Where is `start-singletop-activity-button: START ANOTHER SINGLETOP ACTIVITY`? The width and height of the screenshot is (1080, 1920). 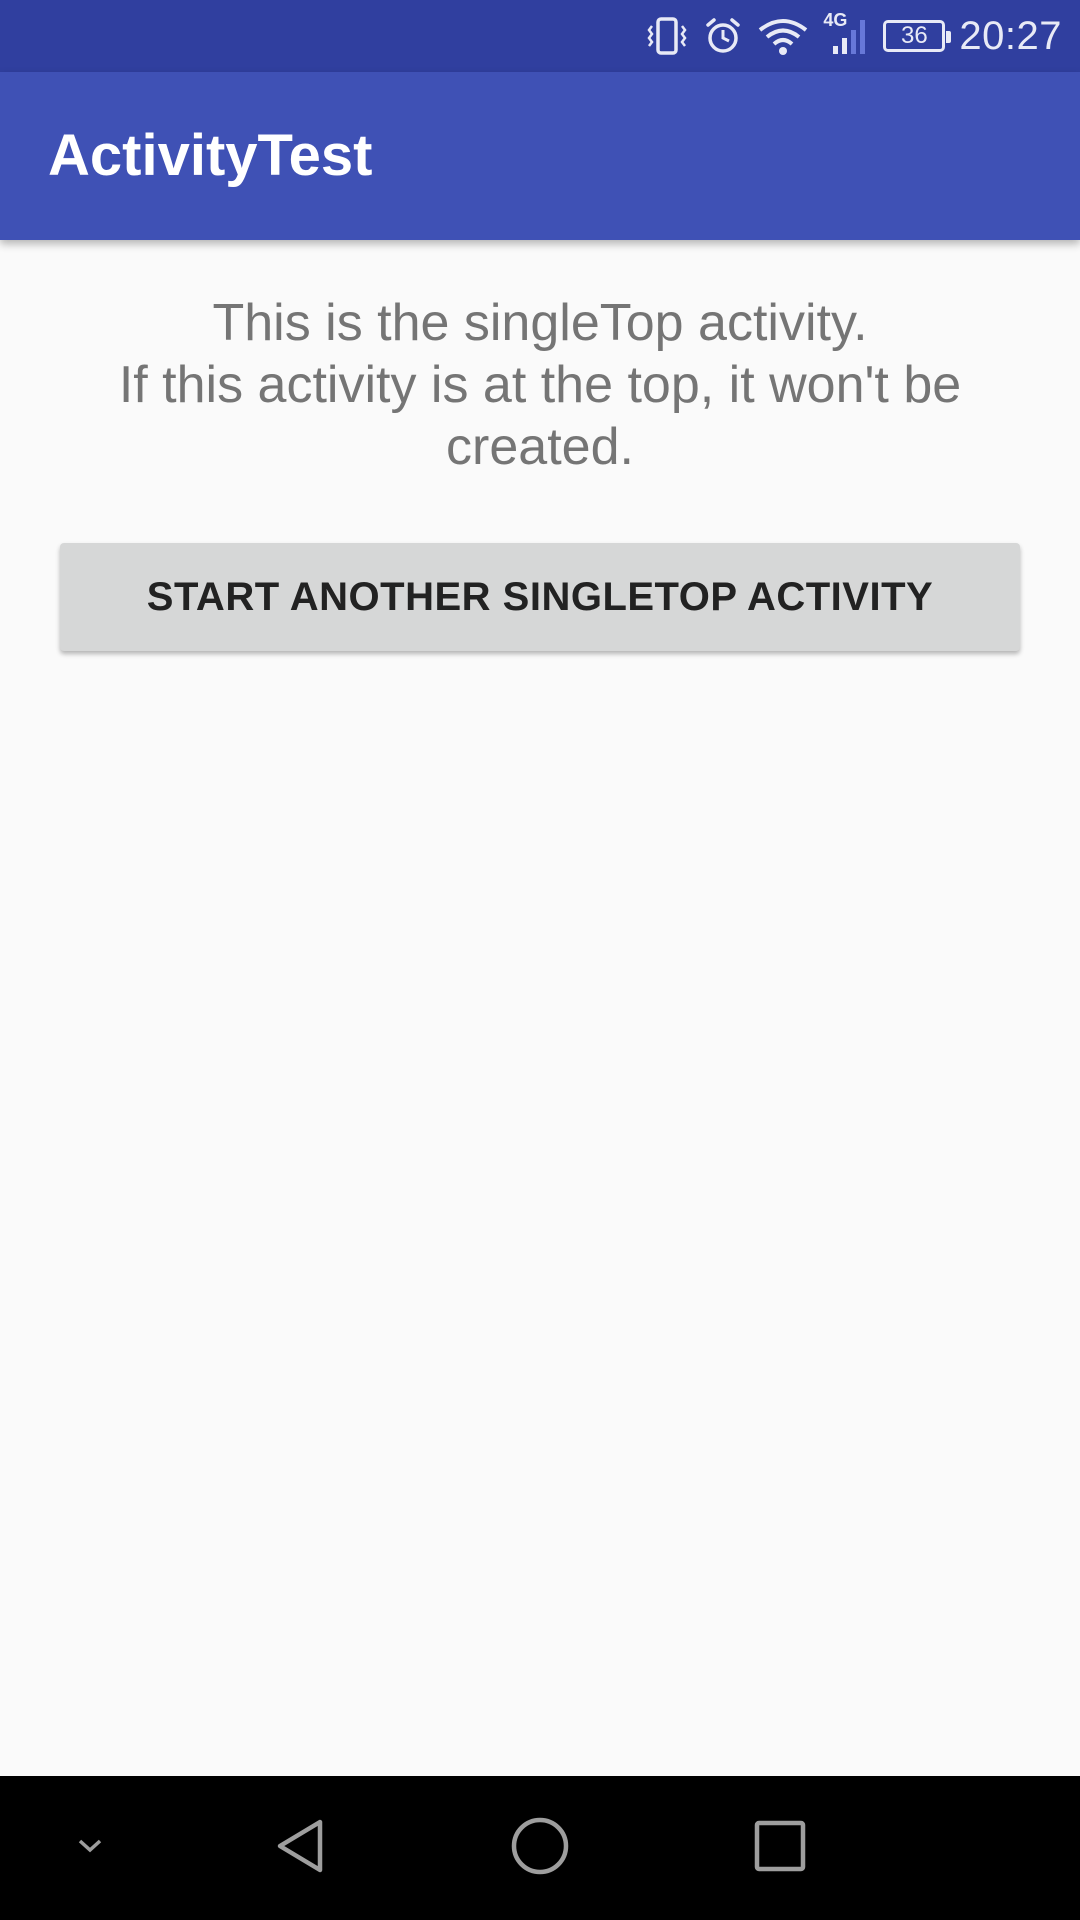
start-singletop-activity-button: START ANOTHER SINGLETOP ACTIVITY is located at coordinates (540, 597).